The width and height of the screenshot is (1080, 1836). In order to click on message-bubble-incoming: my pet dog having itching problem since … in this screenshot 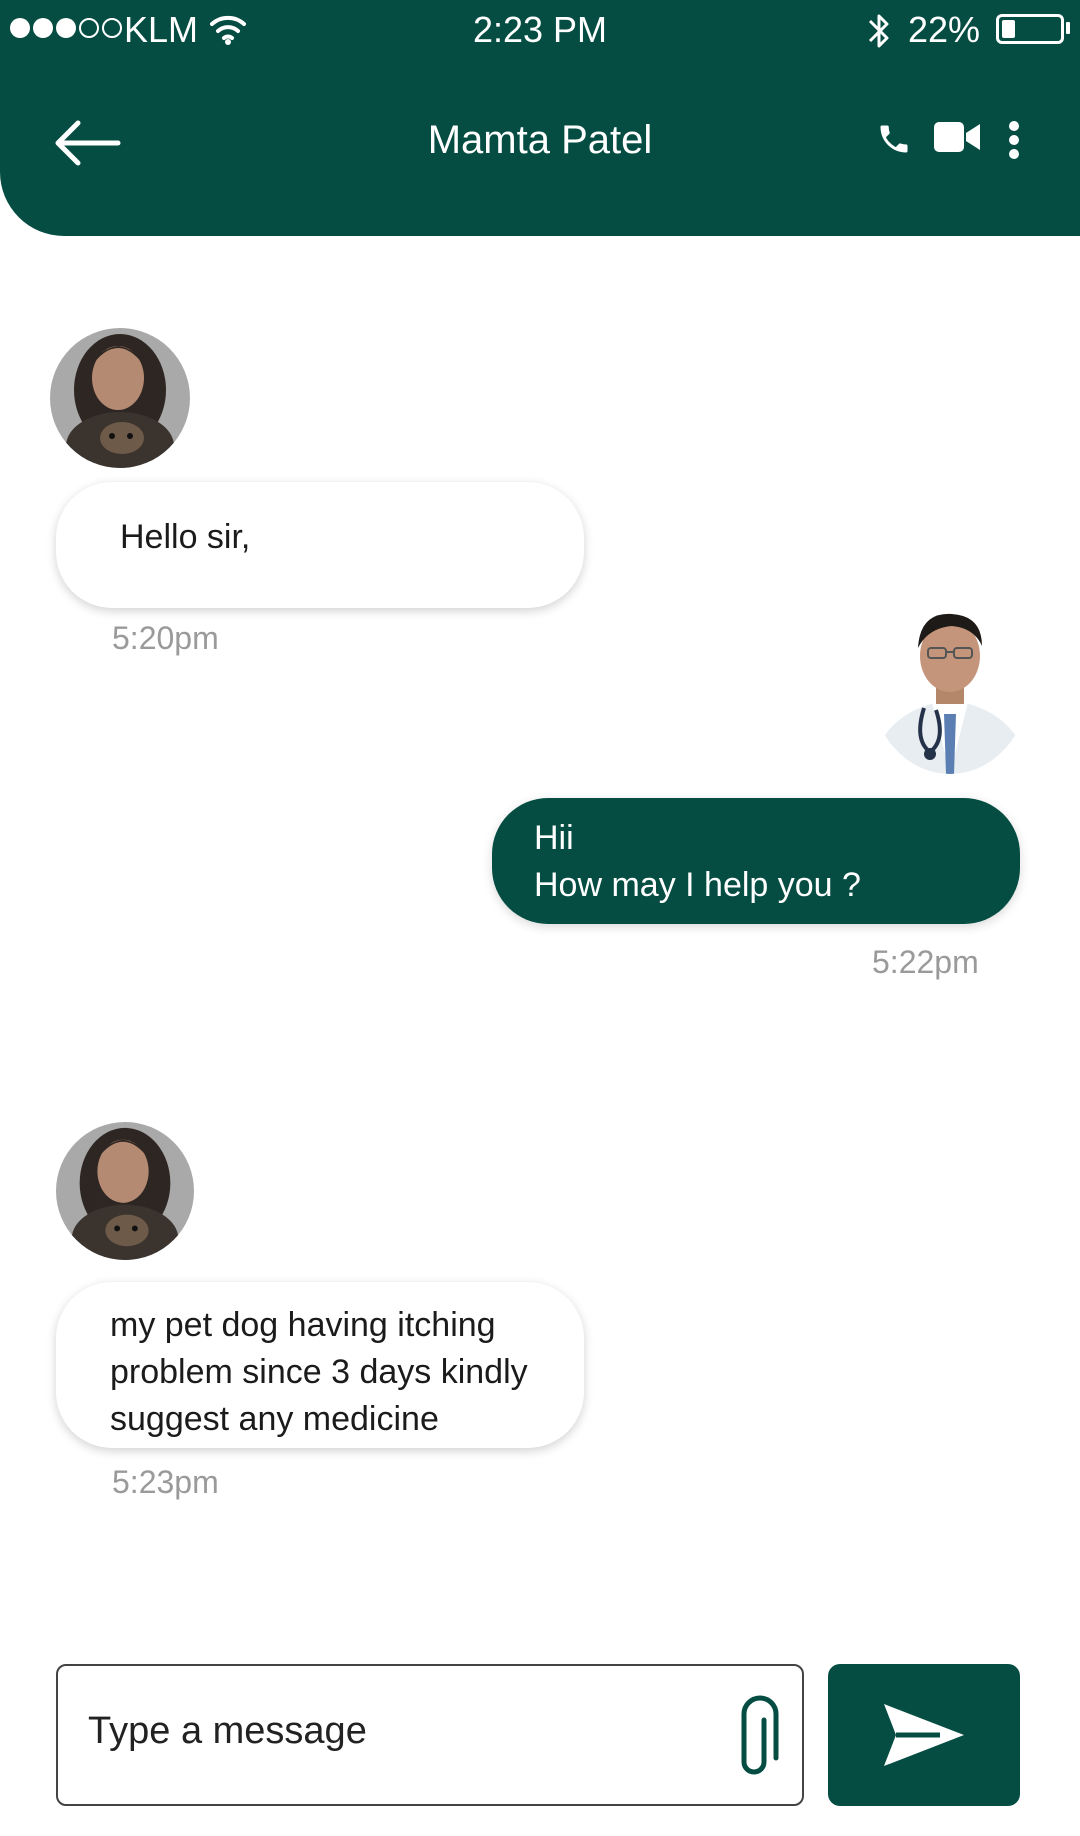, I will do `click(320, 1365)`.